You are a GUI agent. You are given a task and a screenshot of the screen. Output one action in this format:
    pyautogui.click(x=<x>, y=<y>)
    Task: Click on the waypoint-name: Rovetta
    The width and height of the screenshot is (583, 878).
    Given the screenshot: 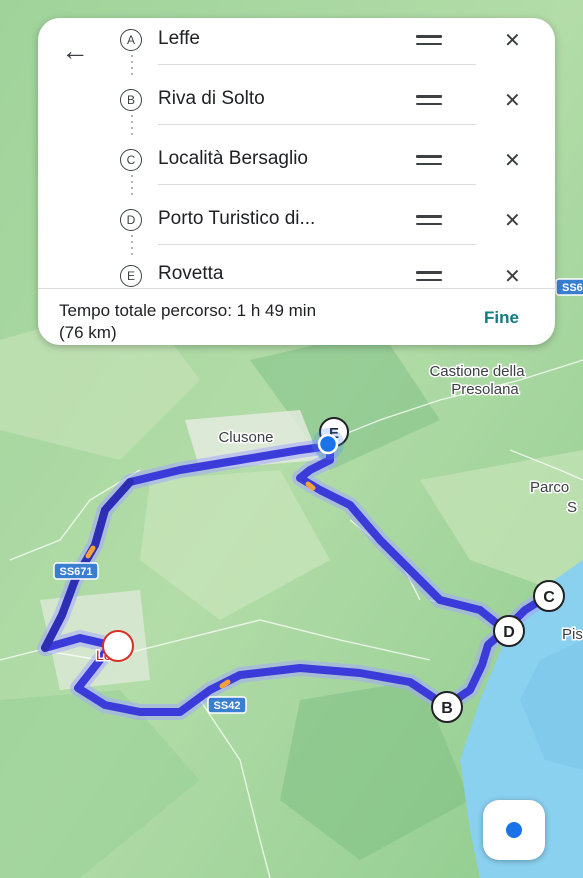 What is the action you would take?
    pyautogui.click(x=190, y=274)
    